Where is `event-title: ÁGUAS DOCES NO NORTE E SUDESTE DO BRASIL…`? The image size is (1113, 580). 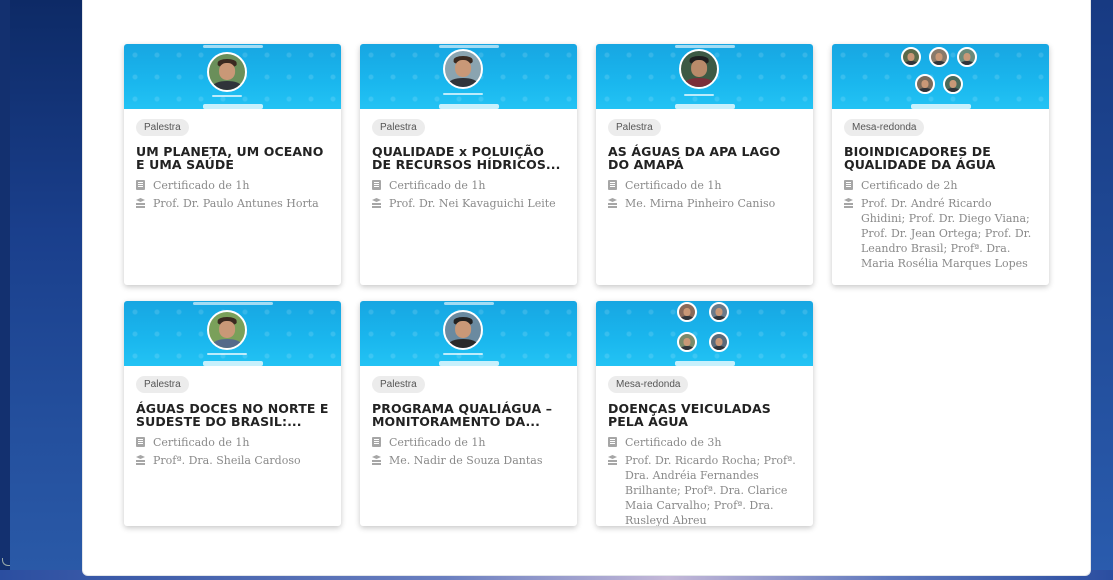 event-title: ÁGUAS DOCES NO NORTE E SUDESTE DO BRASIL… is located at coordinates (232, 415).